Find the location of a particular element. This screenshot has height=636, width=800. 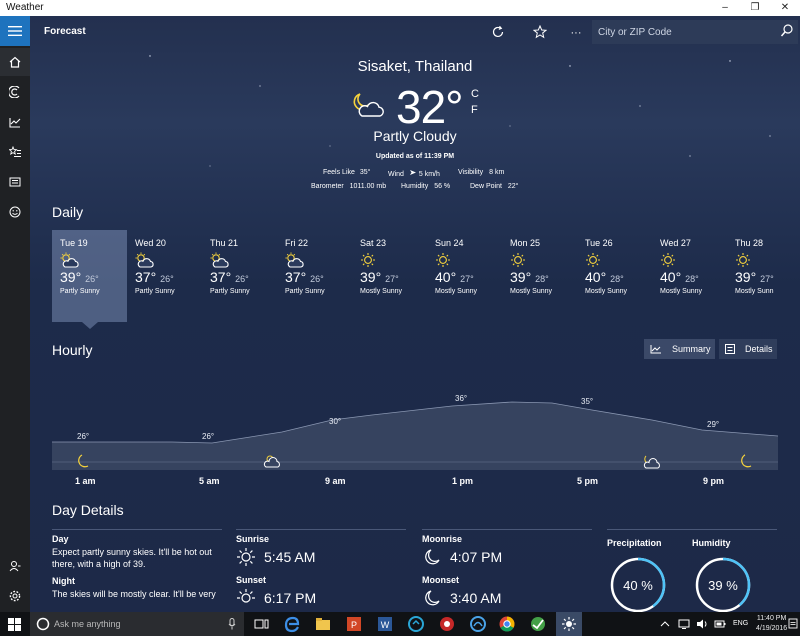

day-tile: Fri 22 37° 26° Partly Sunny is located at coordinates (314, 276).